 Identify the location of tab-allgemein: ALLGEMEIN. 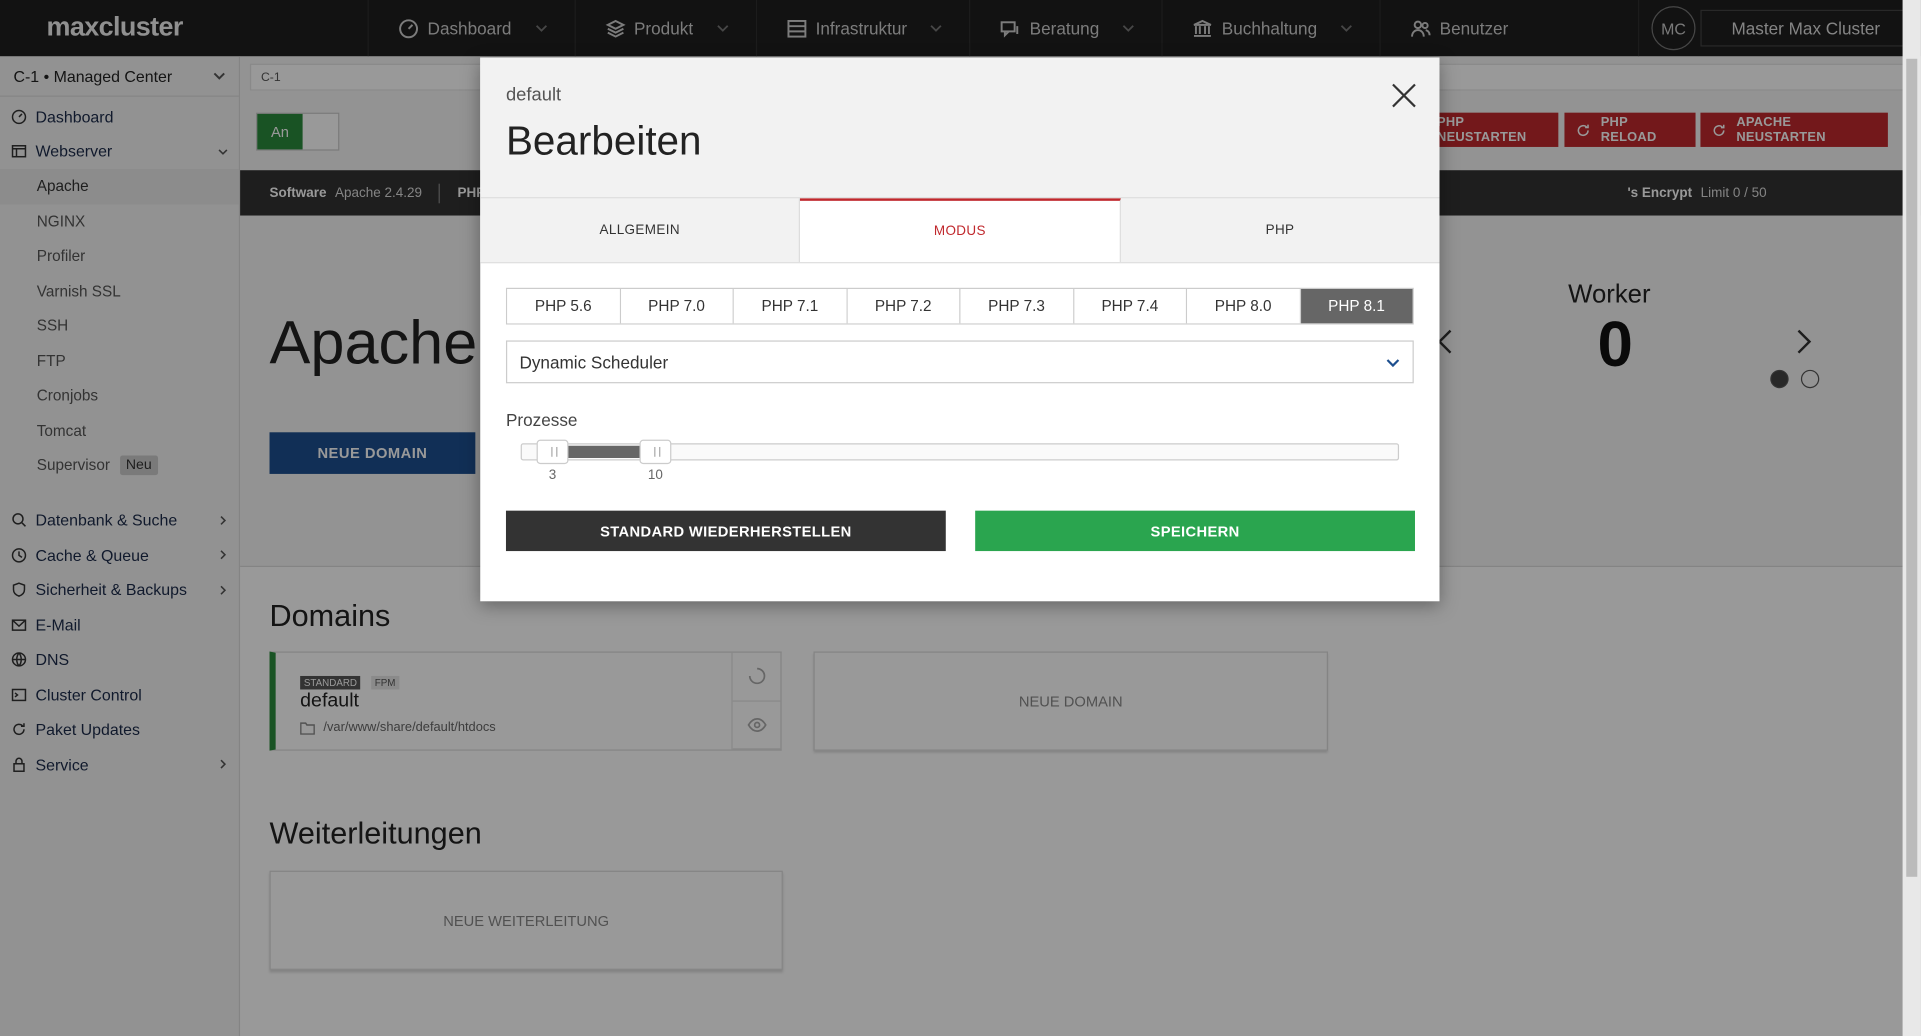
(640, 230).